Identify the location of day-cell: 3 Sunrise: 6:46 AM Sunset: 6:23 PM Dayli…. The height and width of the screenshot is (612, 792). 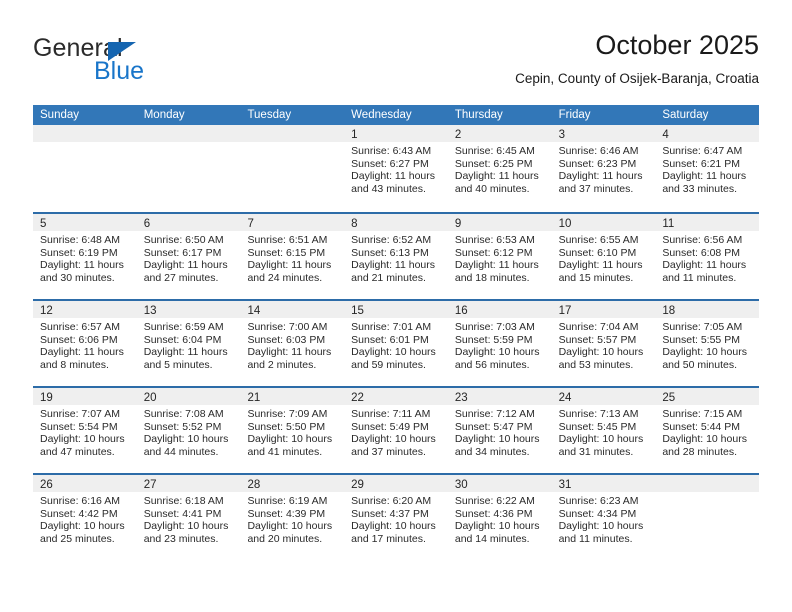
(603, 168).